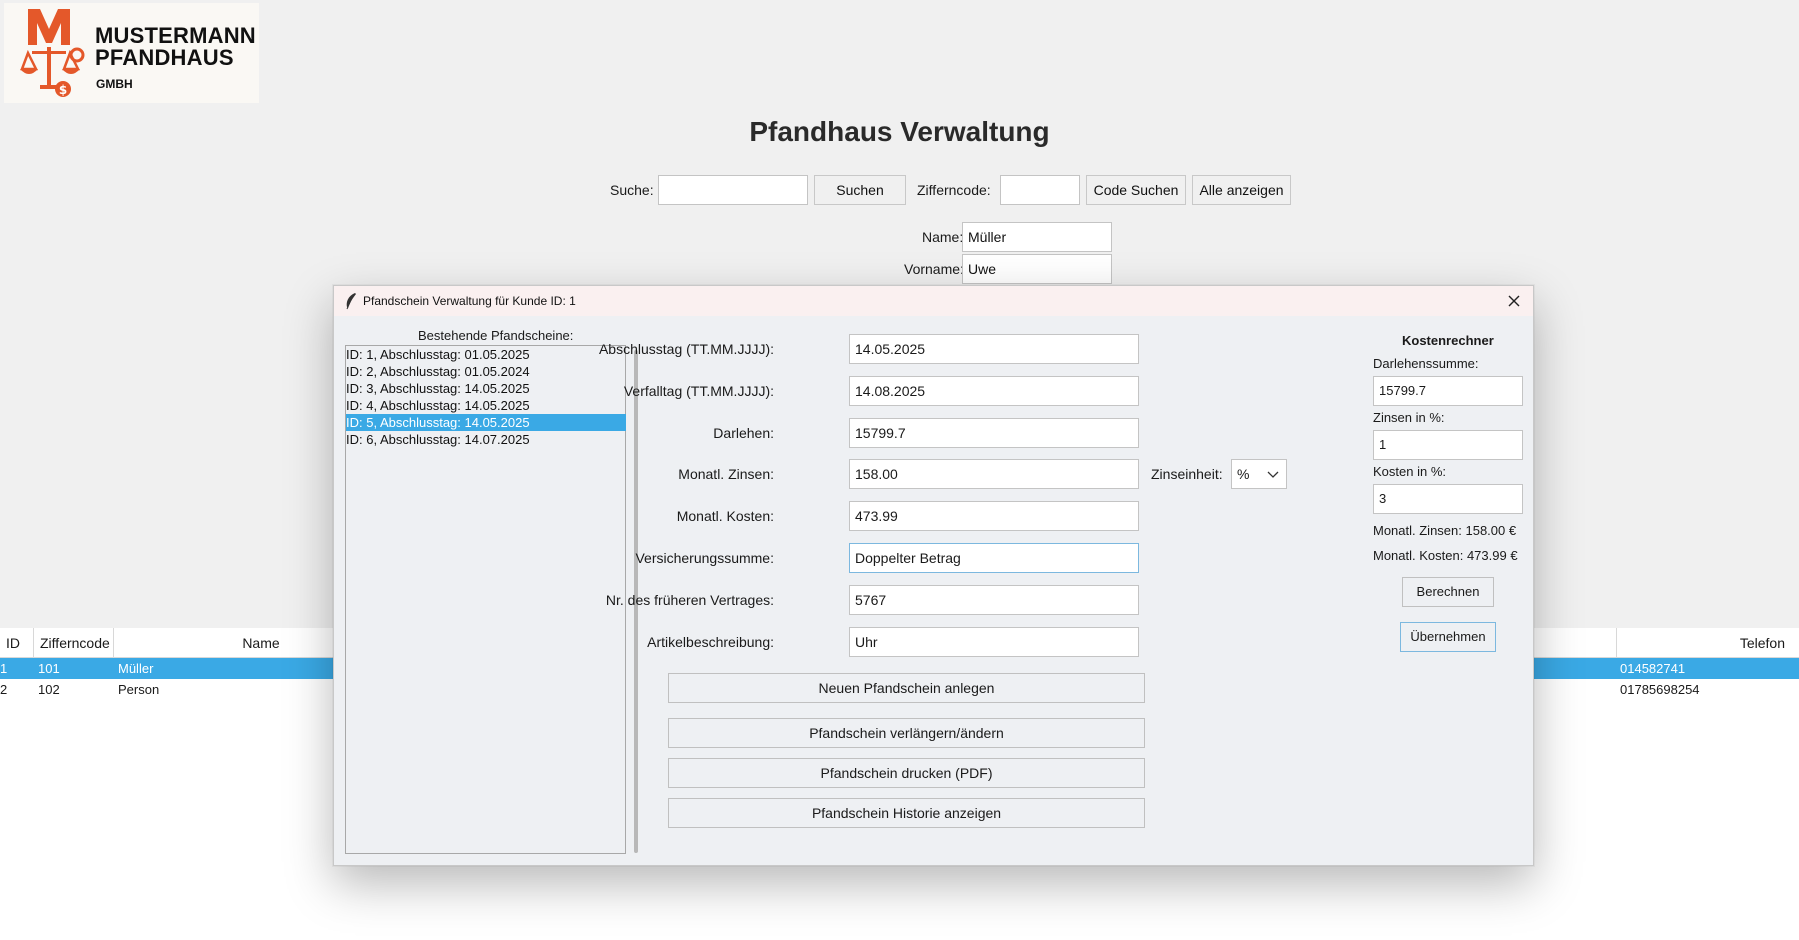 The image size is (1799, 940). I want to click on dialog-titlebar: Pfandschein Verwaltung für Kunde ID: 1, so click(933, 301).